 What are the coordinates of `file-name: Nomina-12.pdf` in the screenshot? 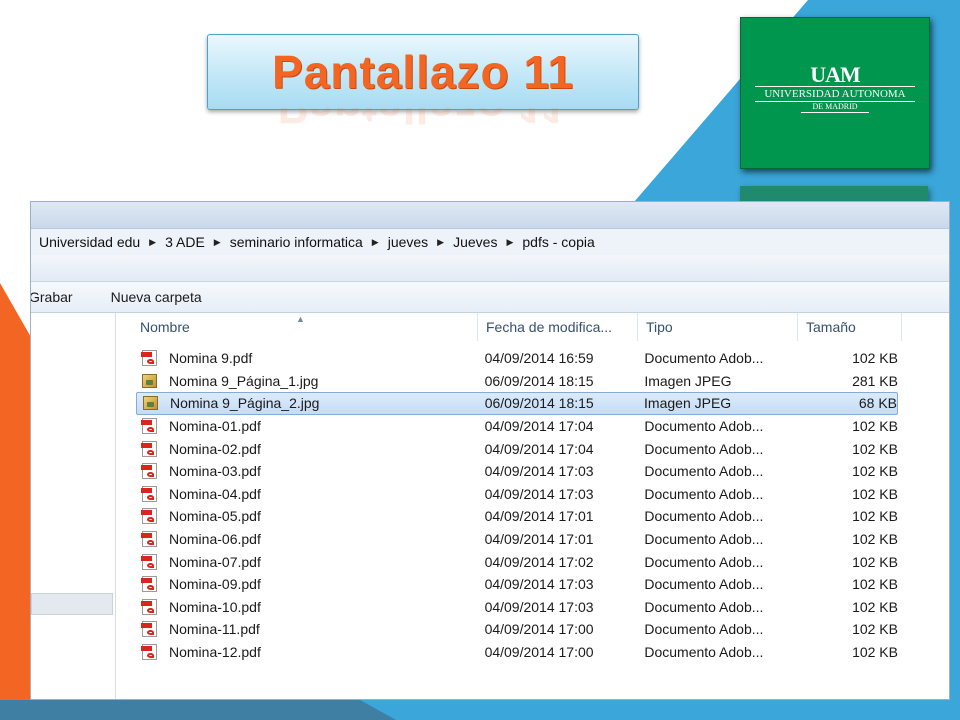 It's located at (215, 652).